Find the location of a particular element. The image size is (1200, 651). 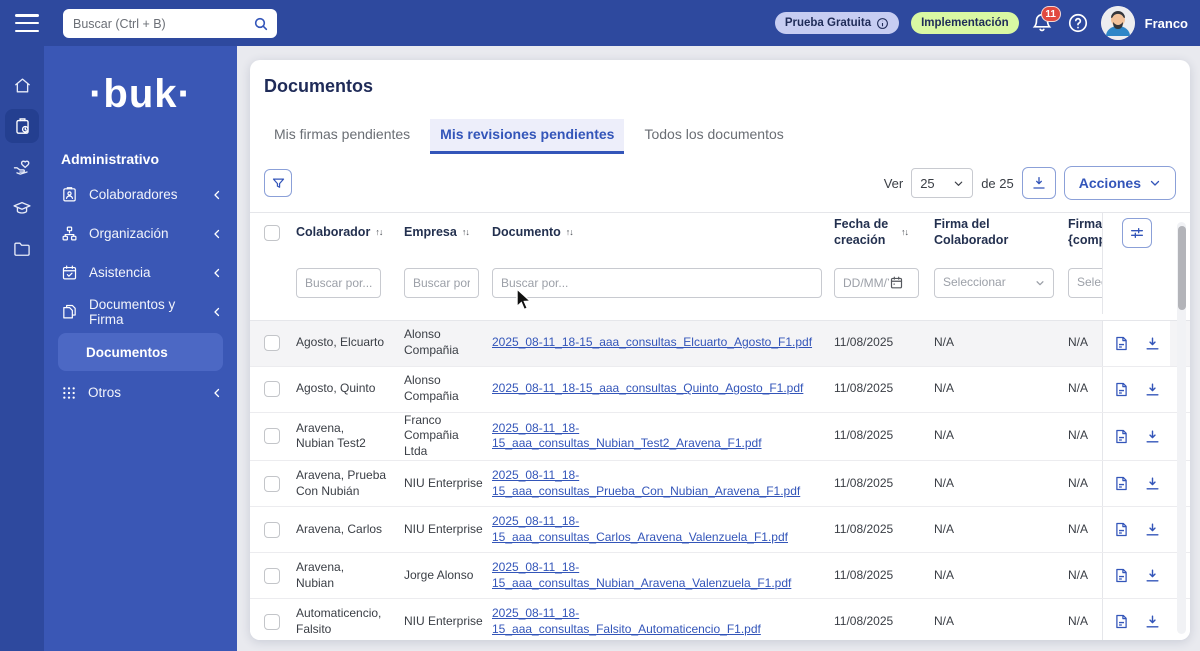

filter-fecha-input is located at coordinates (876, 282).